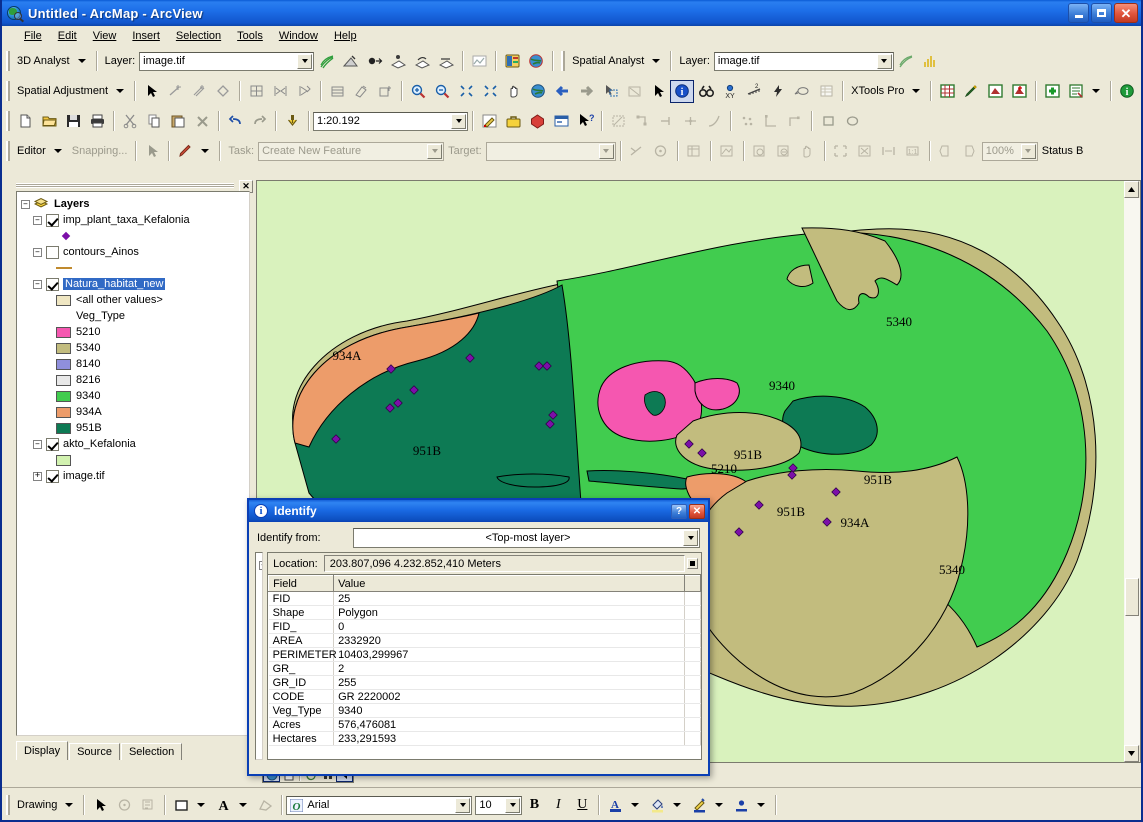  What do you see at coordinates (509, 583) in the screenshot?
I see `column-header-value: Value` at bounding box center [509, 583].